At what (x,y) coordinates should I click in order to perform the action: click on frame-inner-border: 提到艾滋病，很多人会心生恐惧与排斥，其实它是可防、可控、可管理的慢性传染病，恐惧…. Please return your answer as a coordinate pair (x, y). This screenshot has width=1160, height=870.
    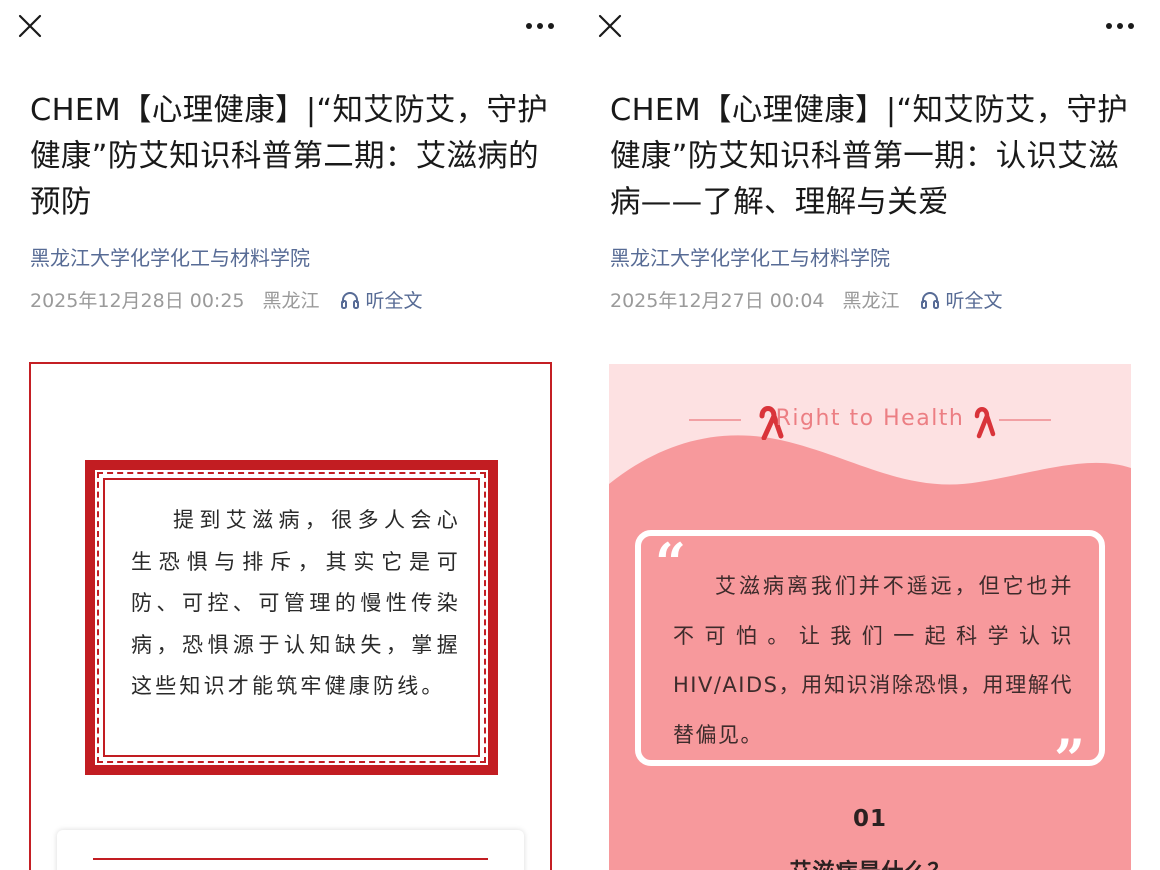
    Looking at the image, I should click on (291, 617).